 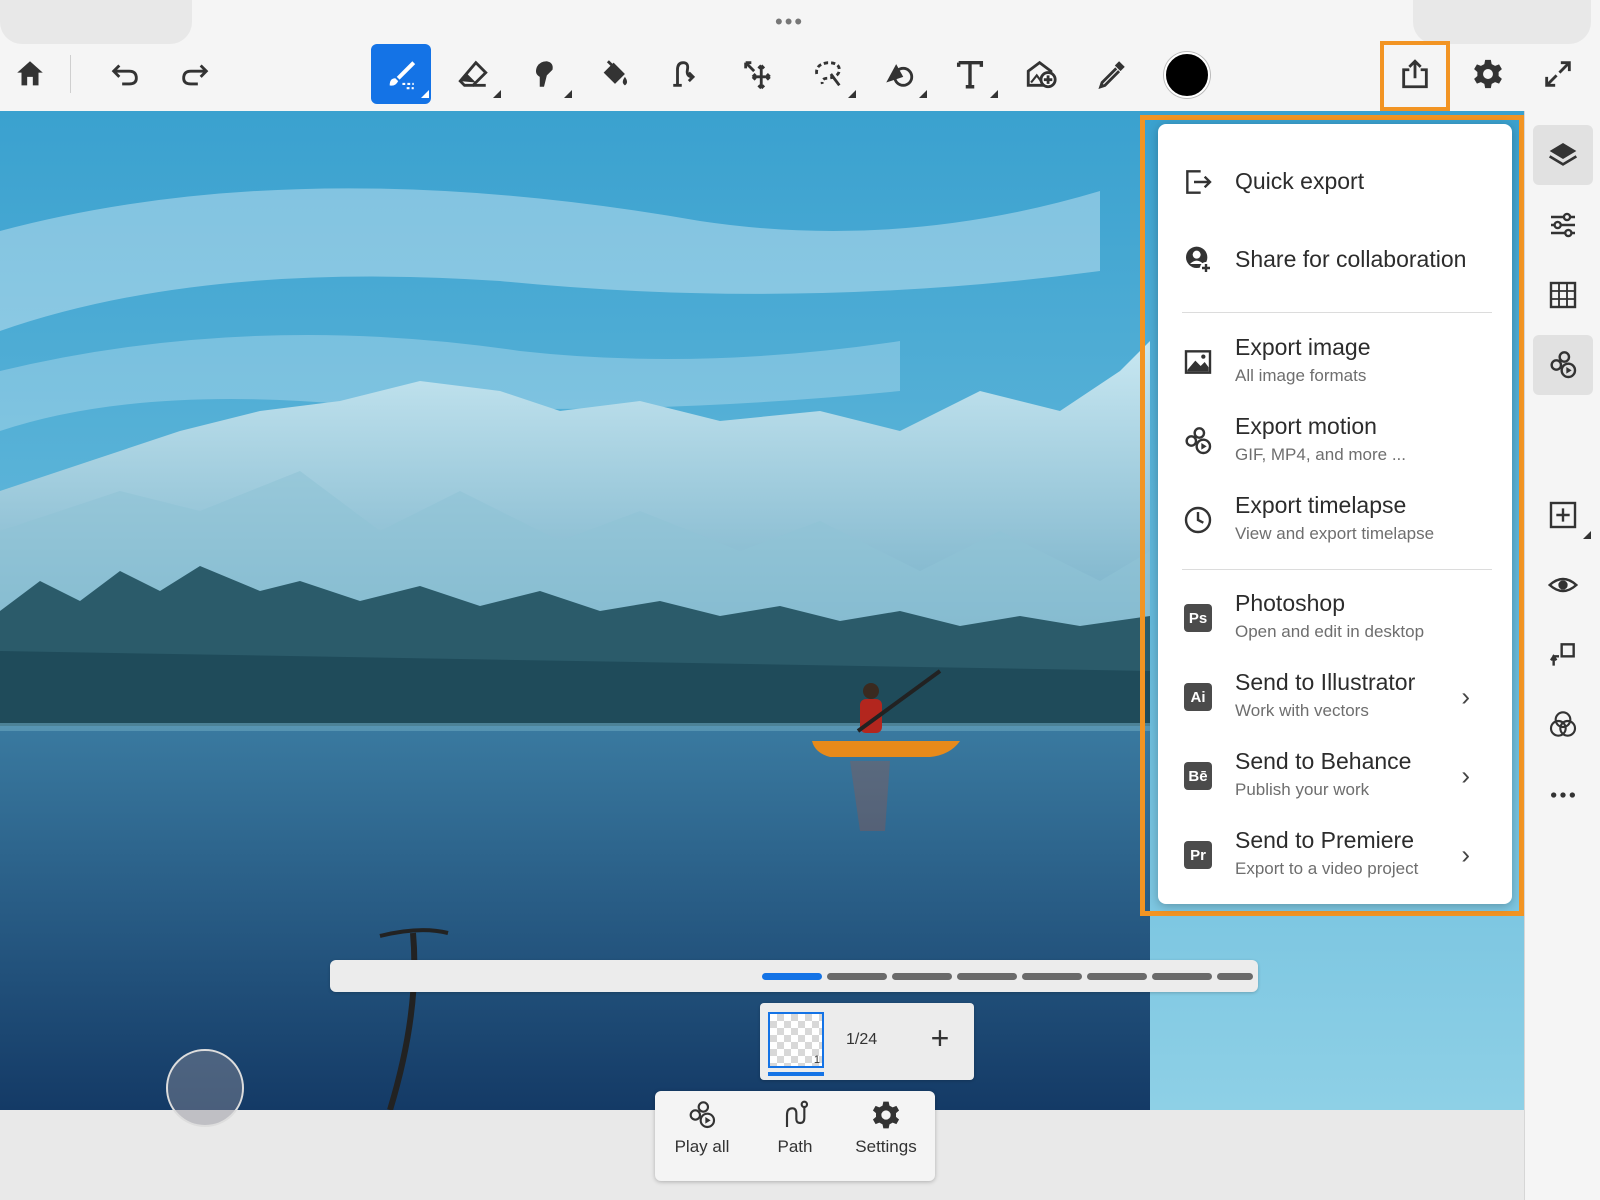 I want to click on color-picker-swatch, so click(x=1187, y=75).